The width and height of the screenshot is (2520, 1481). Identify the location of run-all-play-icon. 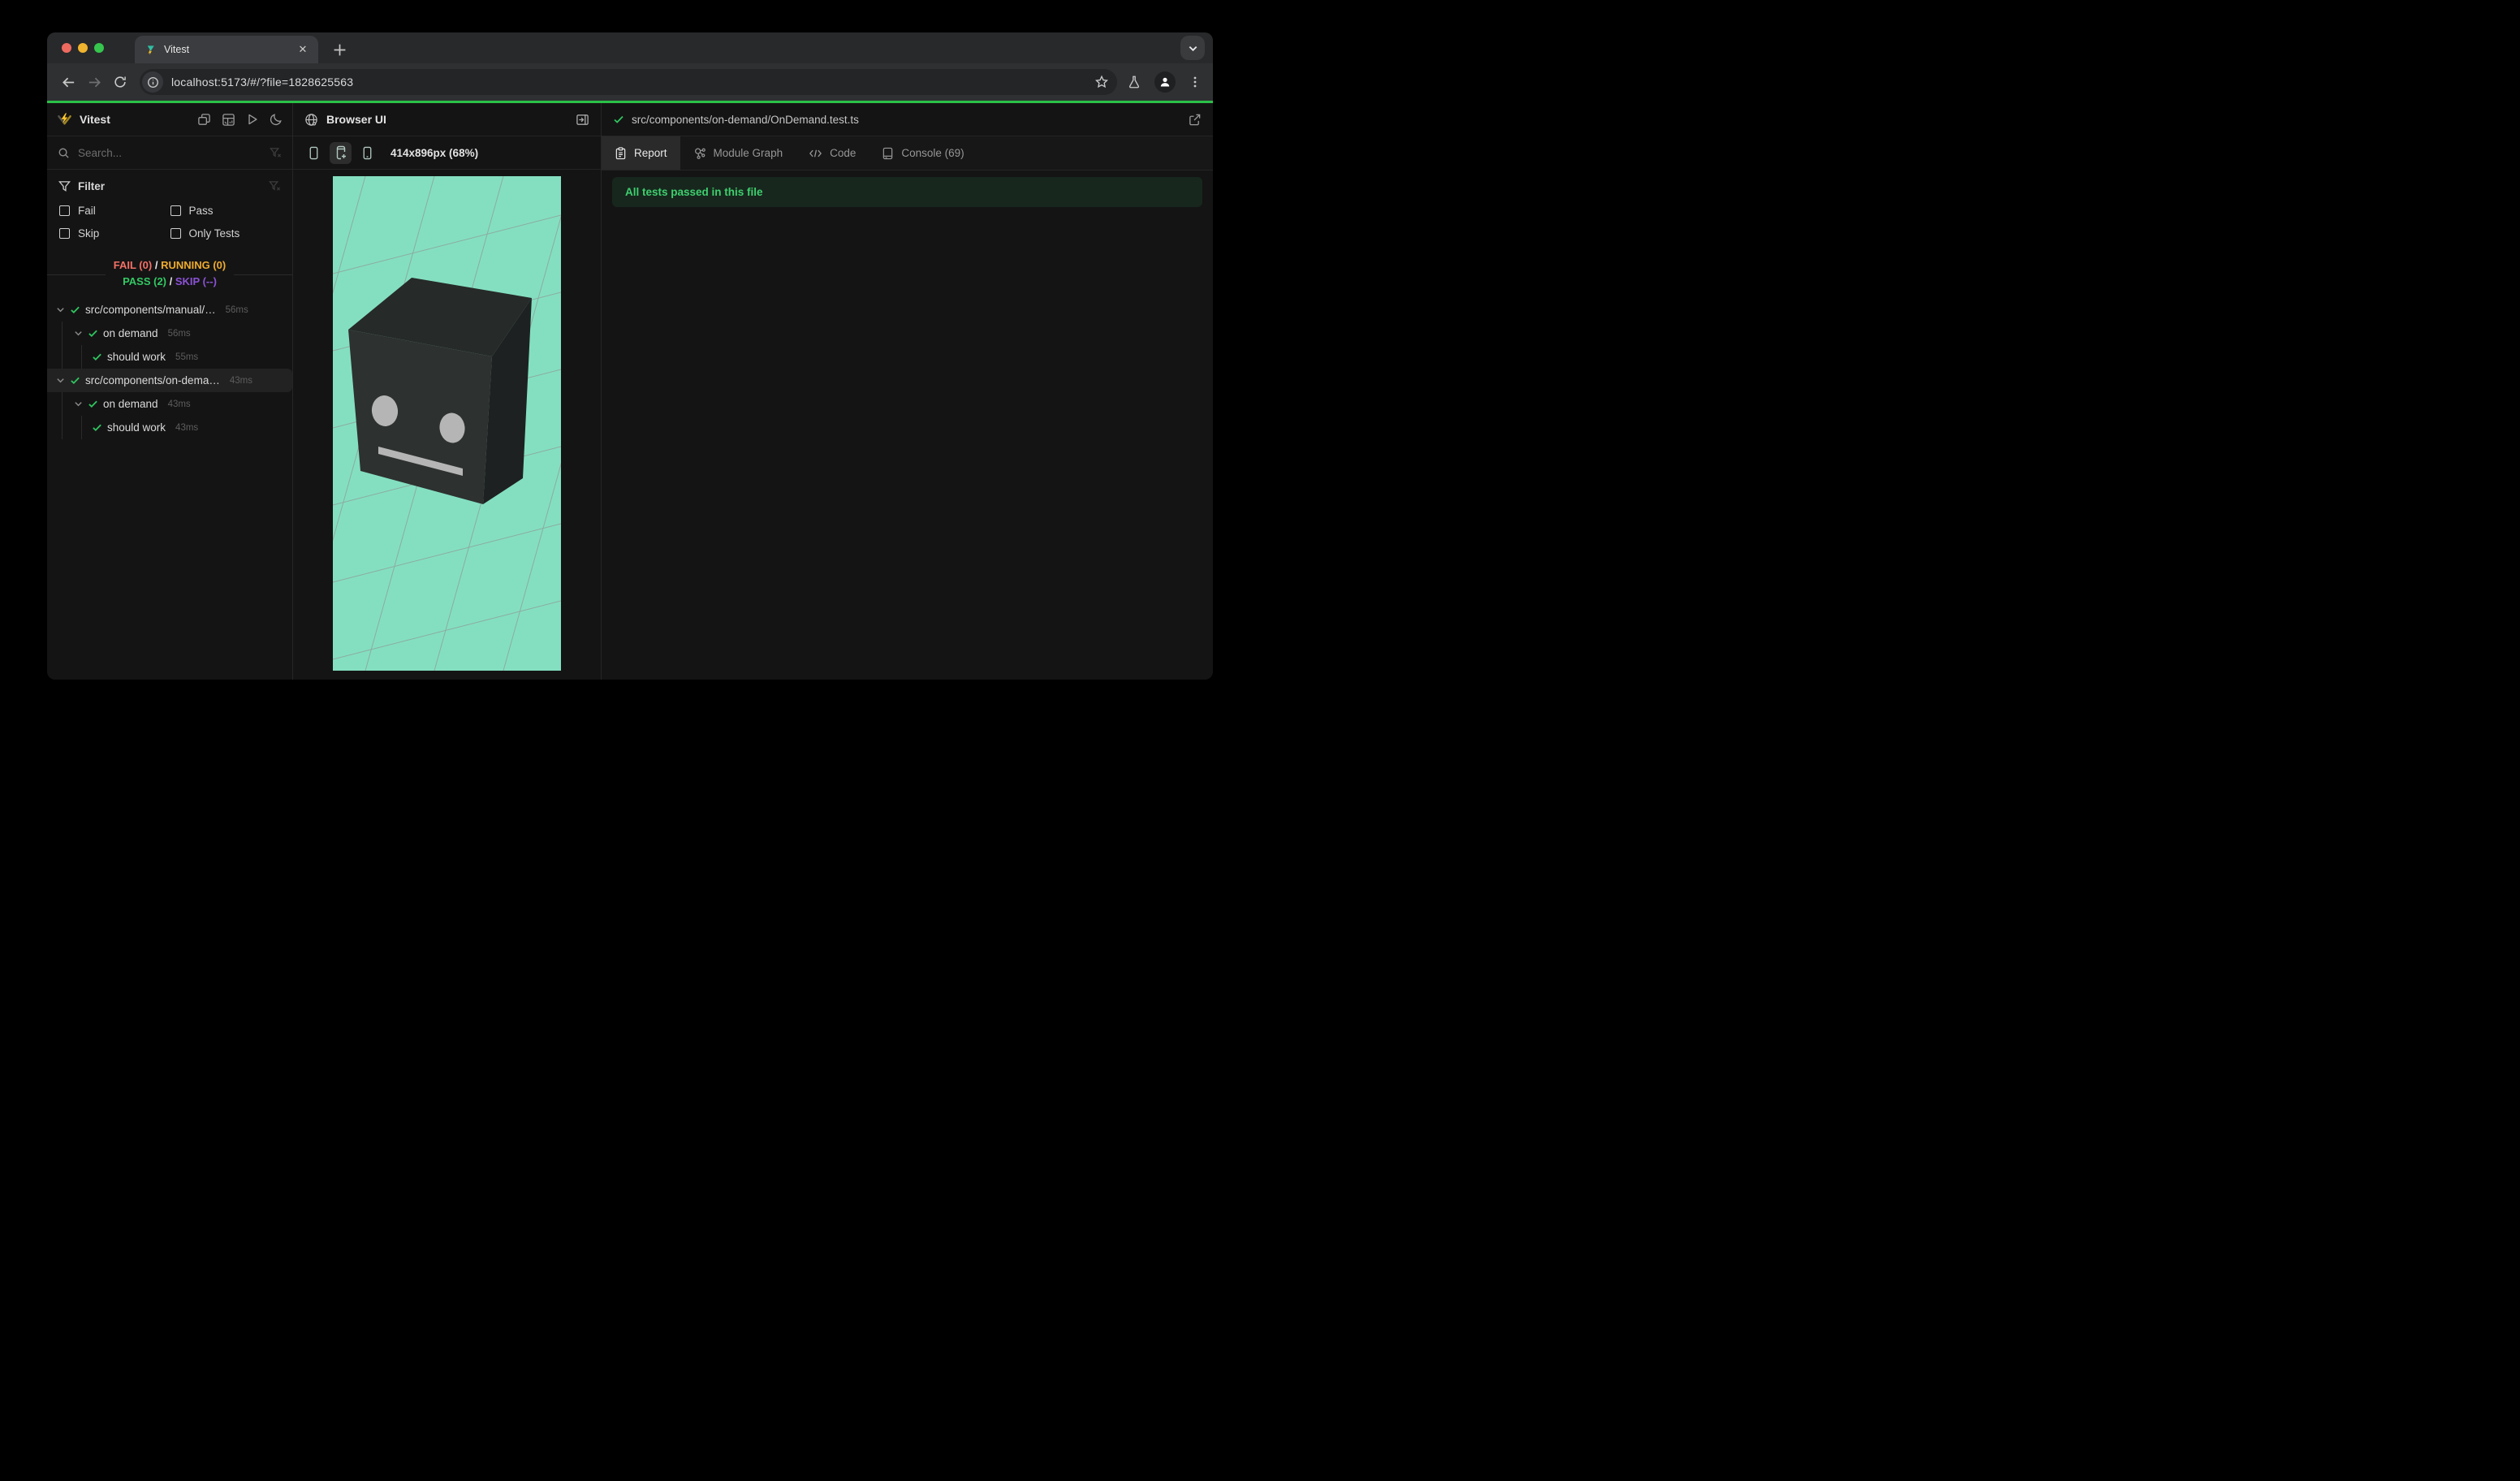
(252, 120).